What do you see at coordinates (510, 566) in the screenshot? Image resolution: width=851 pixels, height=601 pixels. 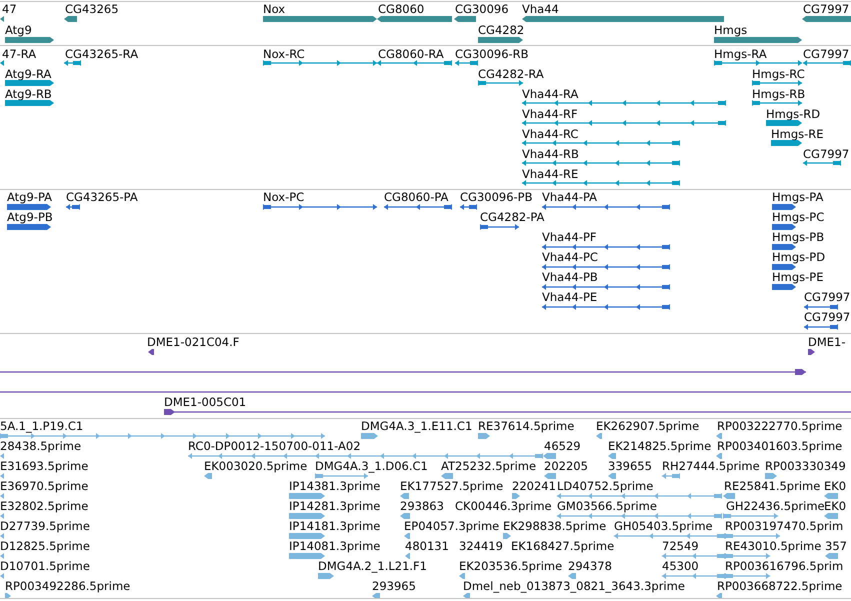 I see `feature-label: EK203536.5prime` at bounding box center [510, 566].